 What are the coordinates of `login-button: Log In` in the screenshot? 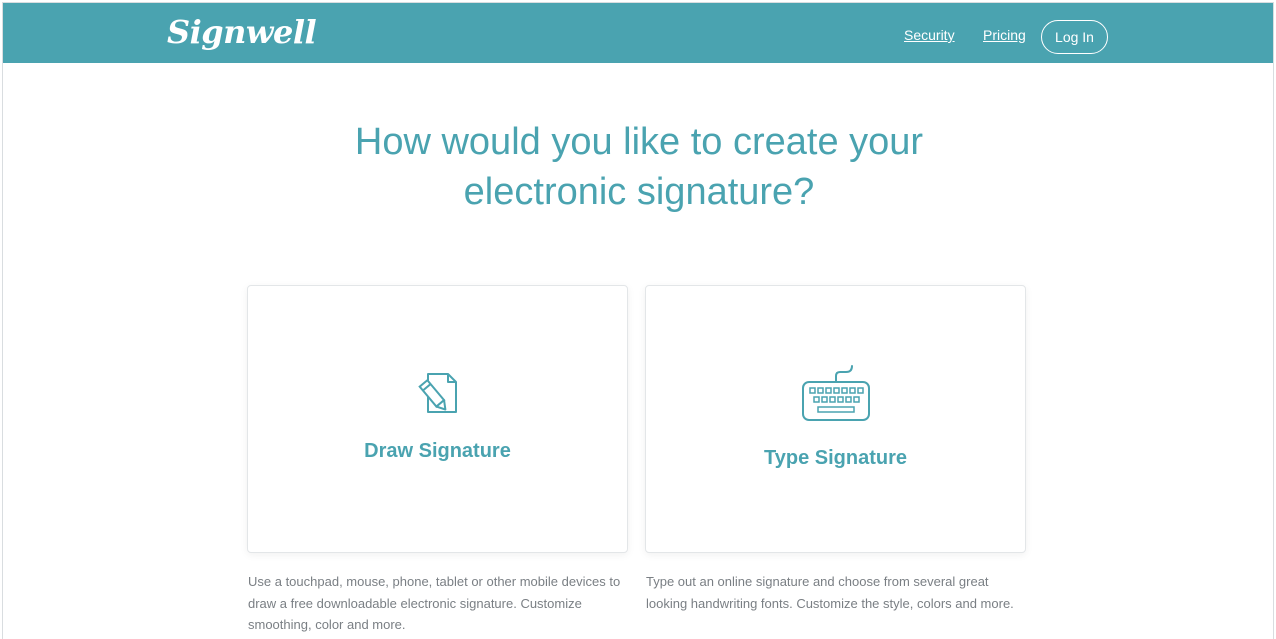 It's located at (1074, 37).